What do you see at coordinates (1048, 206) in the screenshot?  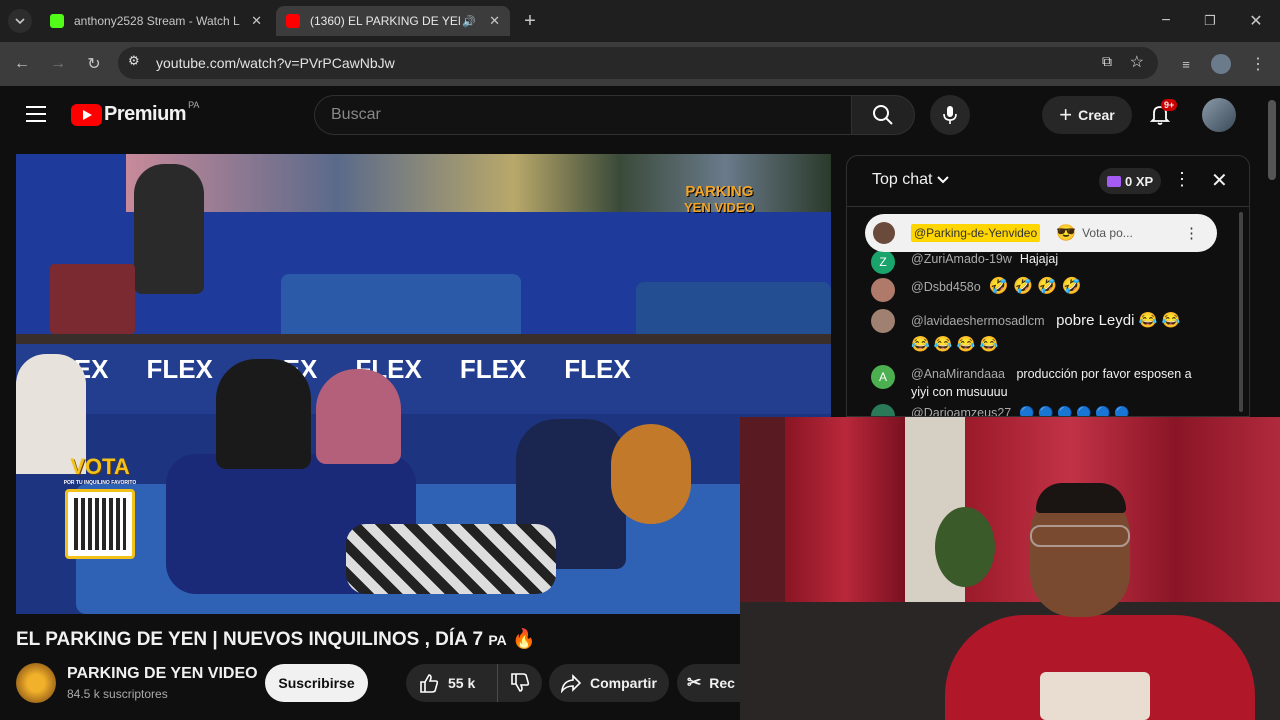 I see `chat-divider` at bounding box center [1048, 206].